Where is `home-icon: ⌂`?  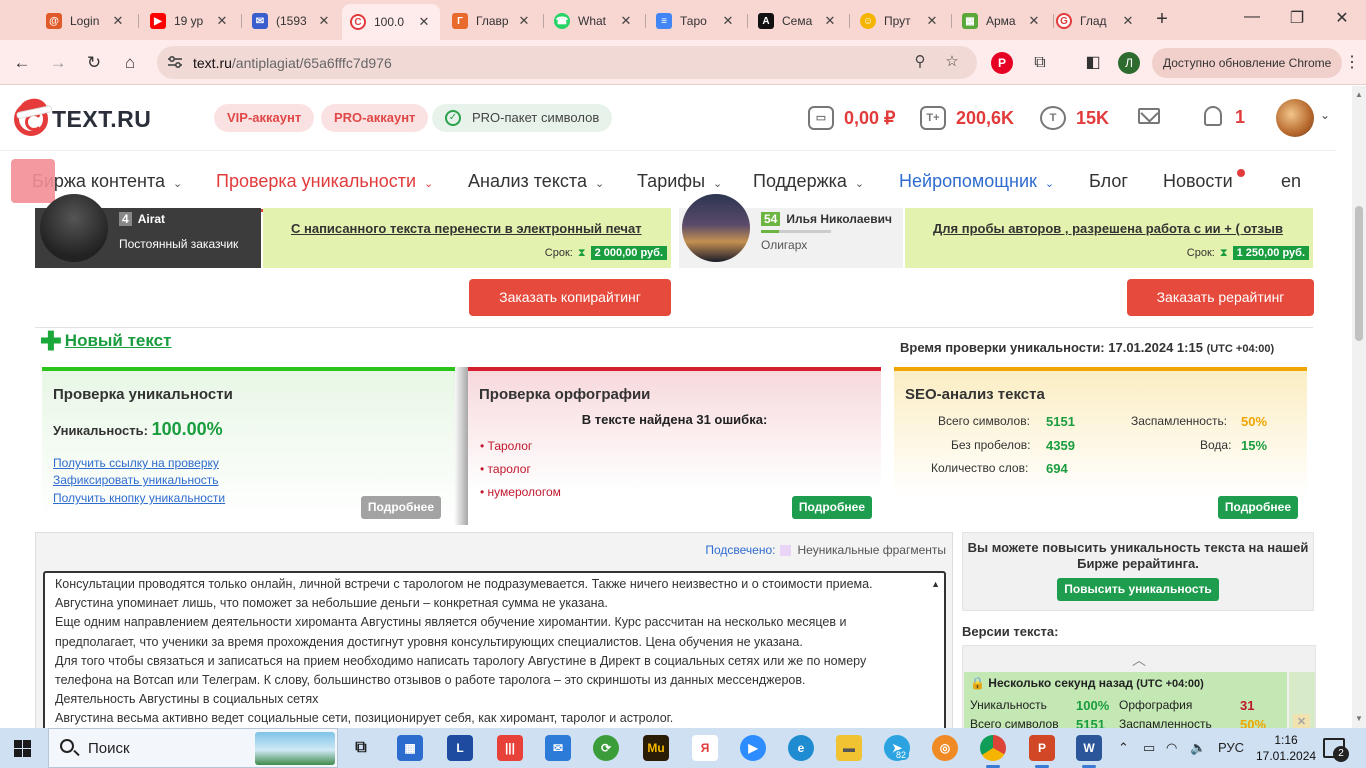
home-icon: ⌂ is located at coordinates (130, 63).